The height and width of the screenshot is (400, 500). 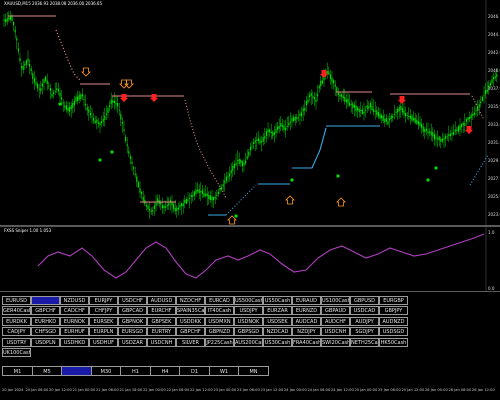 I want to click on symbol-button-usdcad: USDCAD, so click(x=364, y=311).